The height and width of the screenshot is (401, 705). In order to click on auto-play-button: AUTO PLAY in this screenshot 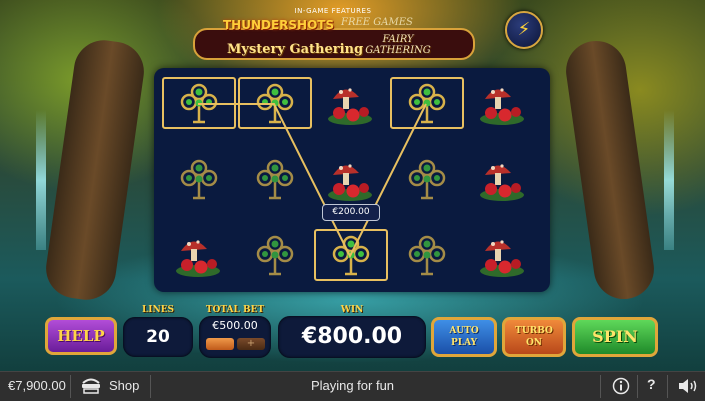, I will do `click(464, 337)`.